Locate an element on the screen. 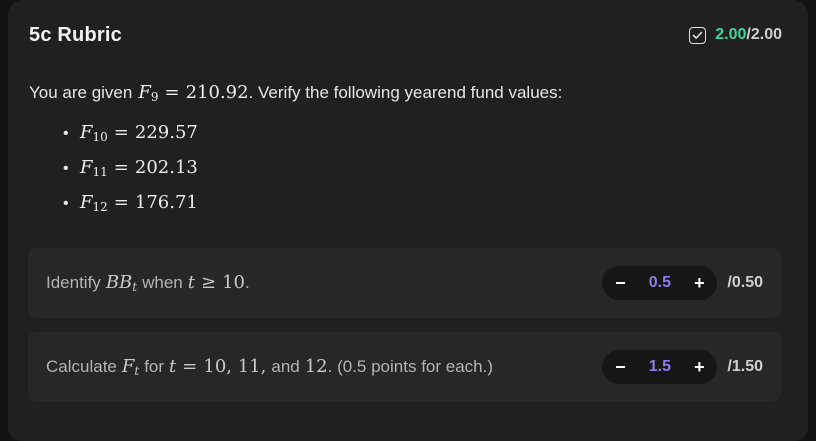 This screenshot has width=816, height=441. fund-value: 176.71 is located at coordinates (166, 202).